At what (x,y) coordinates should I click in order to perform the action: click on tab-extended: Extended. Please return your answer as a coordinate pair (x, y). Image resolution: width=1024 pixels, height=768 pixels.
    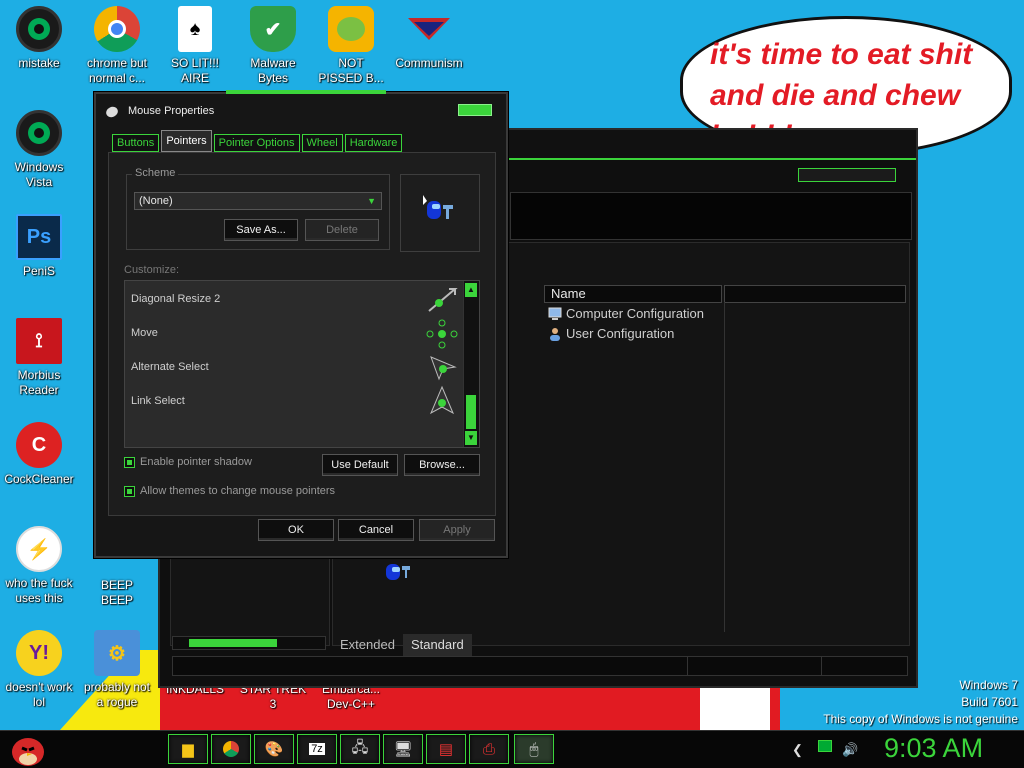
    Looking at the image, I should click on (367, 645).